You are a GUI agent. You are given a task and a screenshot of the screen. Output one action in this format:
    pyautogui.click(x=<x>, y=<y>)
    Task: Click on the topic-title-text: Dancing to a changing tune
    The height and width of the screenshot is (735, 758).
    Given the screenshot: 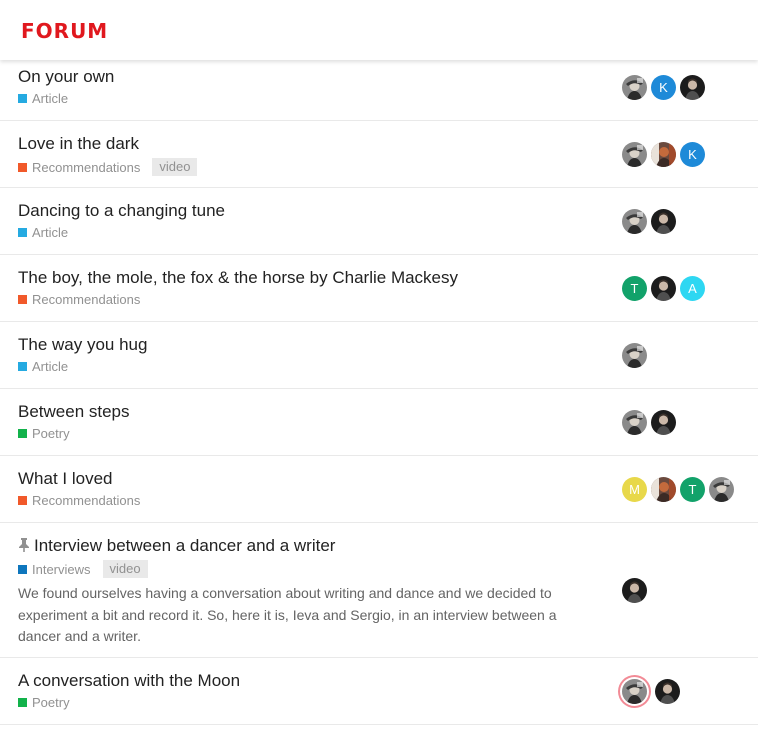 What is the action you would take?
    pyautogui.click(x=121, y=210)
    